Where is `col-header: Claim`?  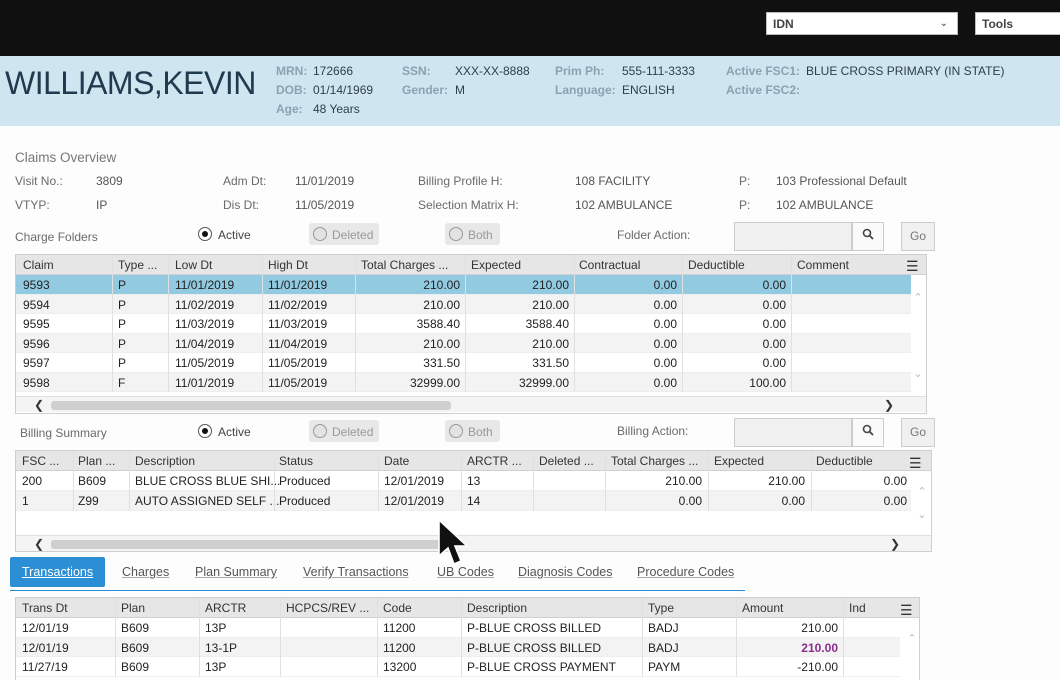
col-header: Claim is located at coordinates (38, 265).